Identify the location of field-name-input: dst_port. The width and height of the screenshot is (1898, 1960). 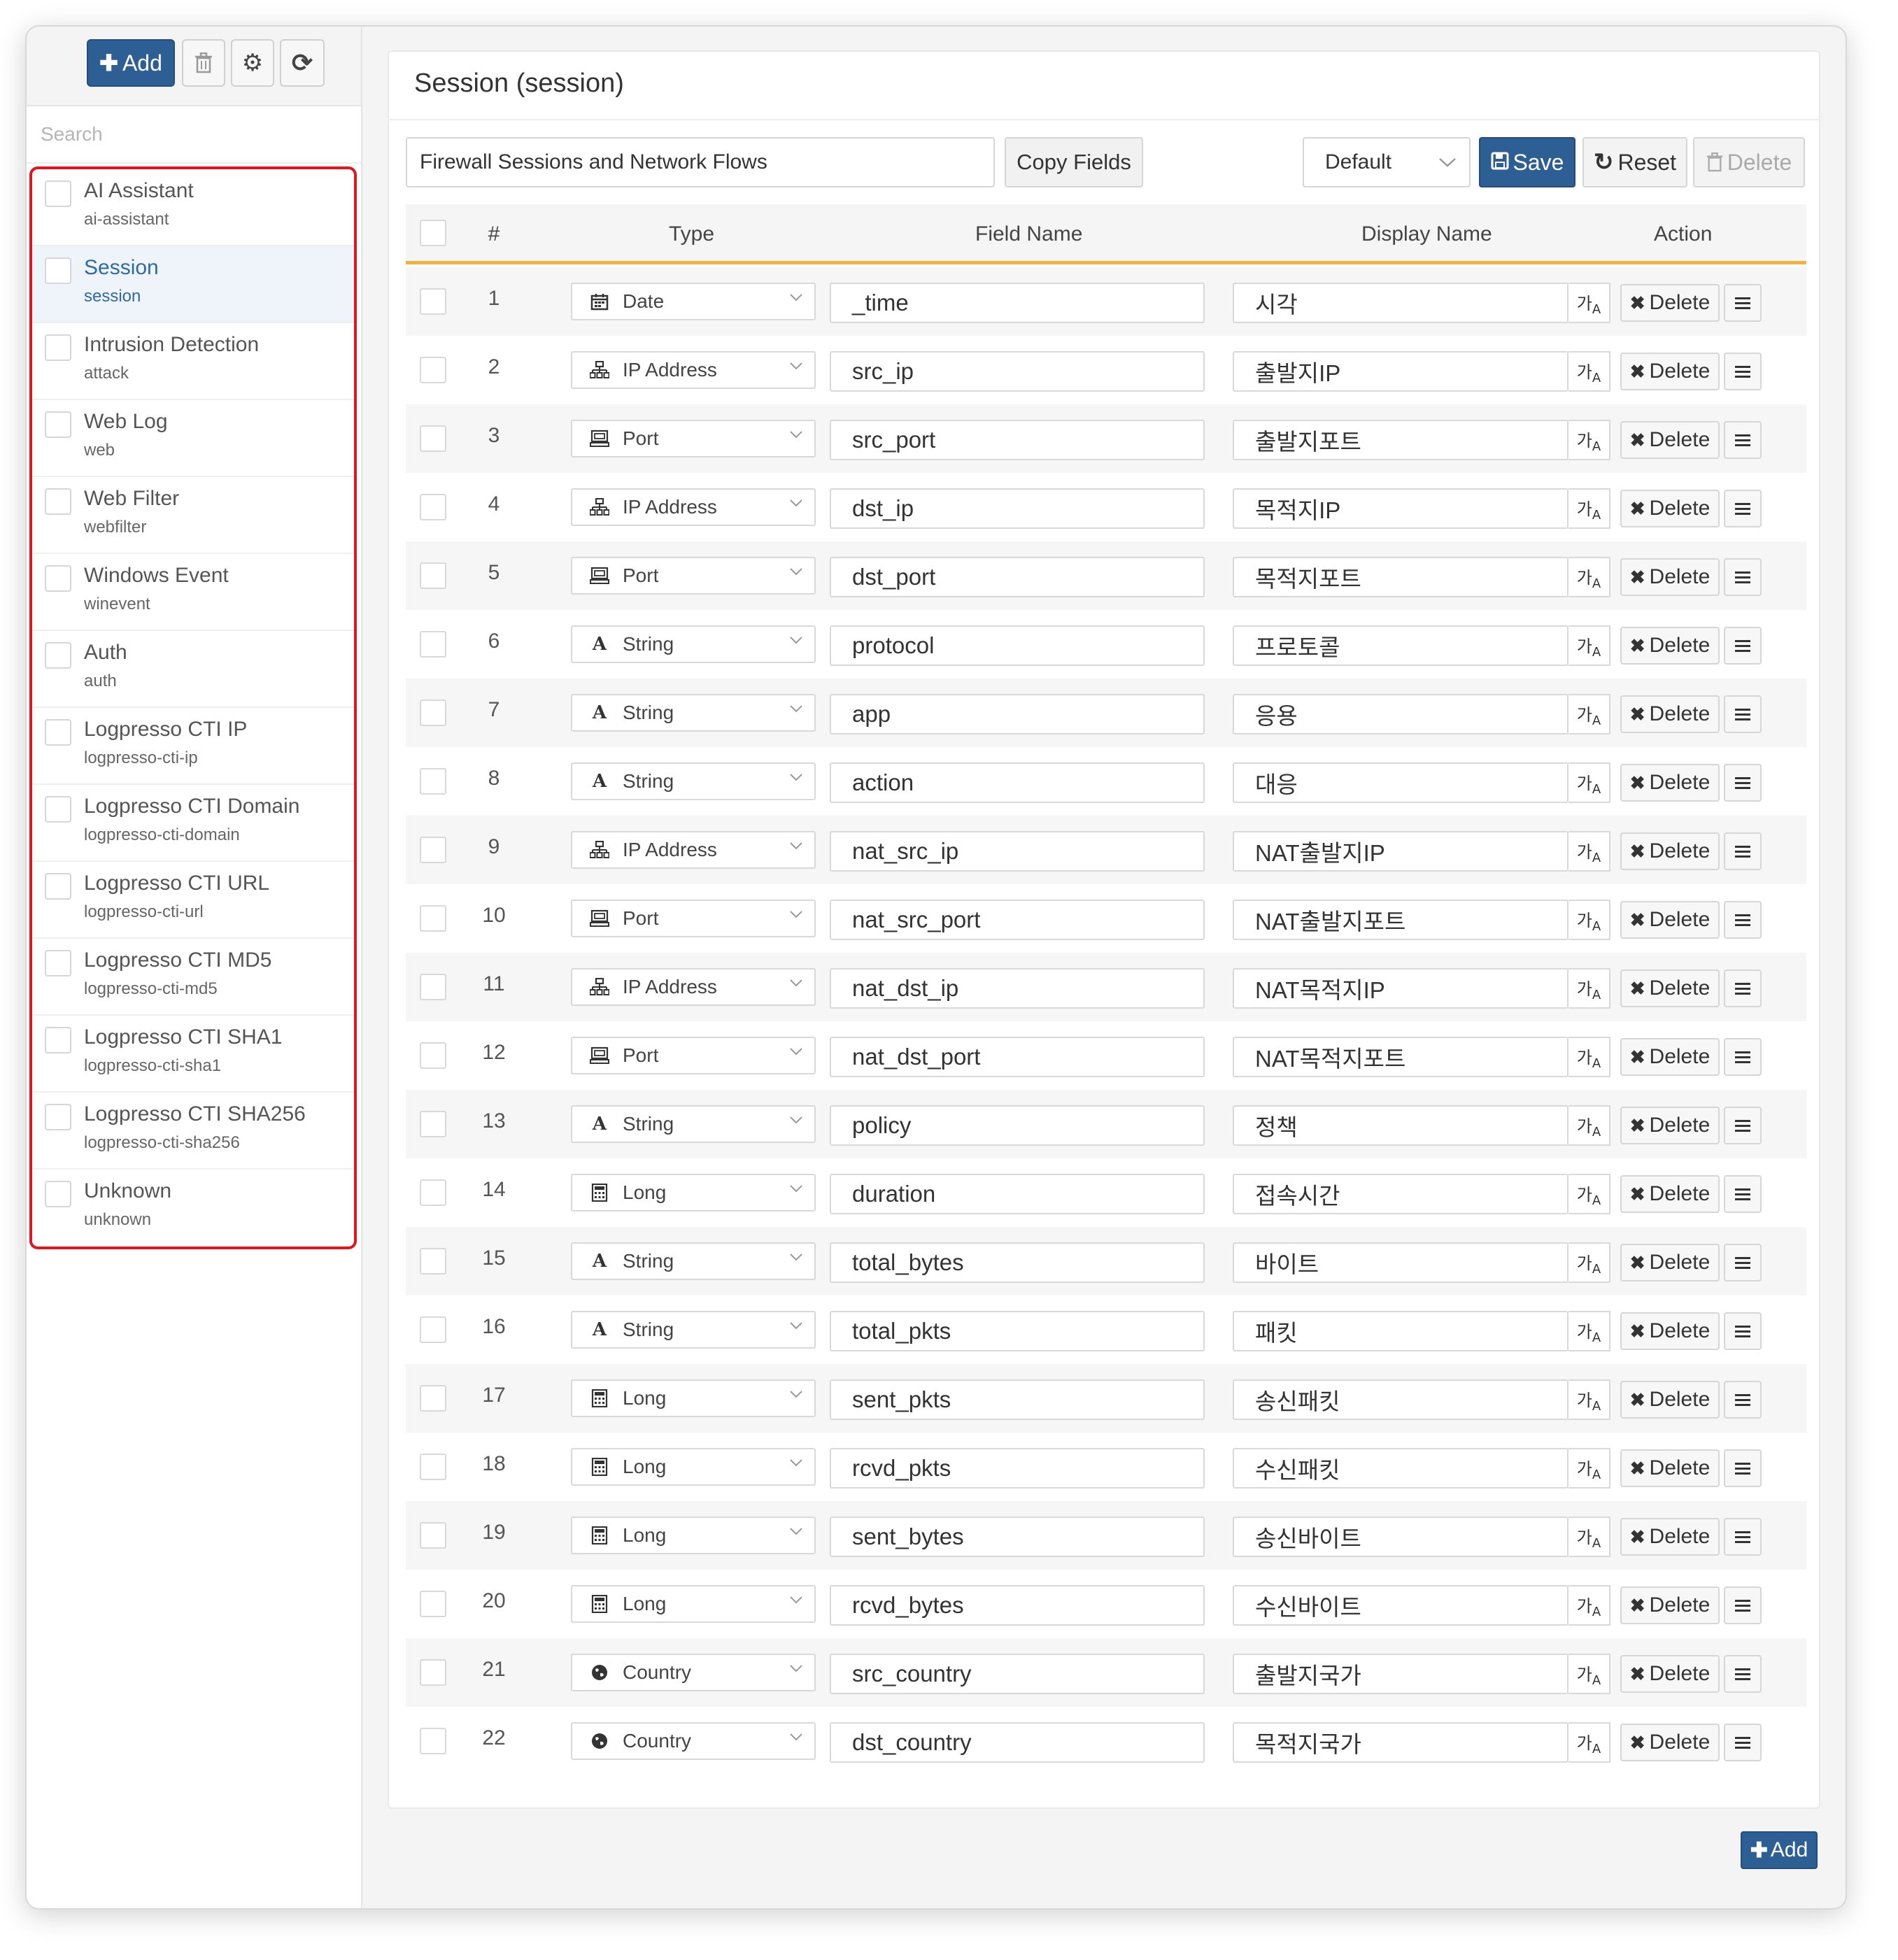
(1017, 577).